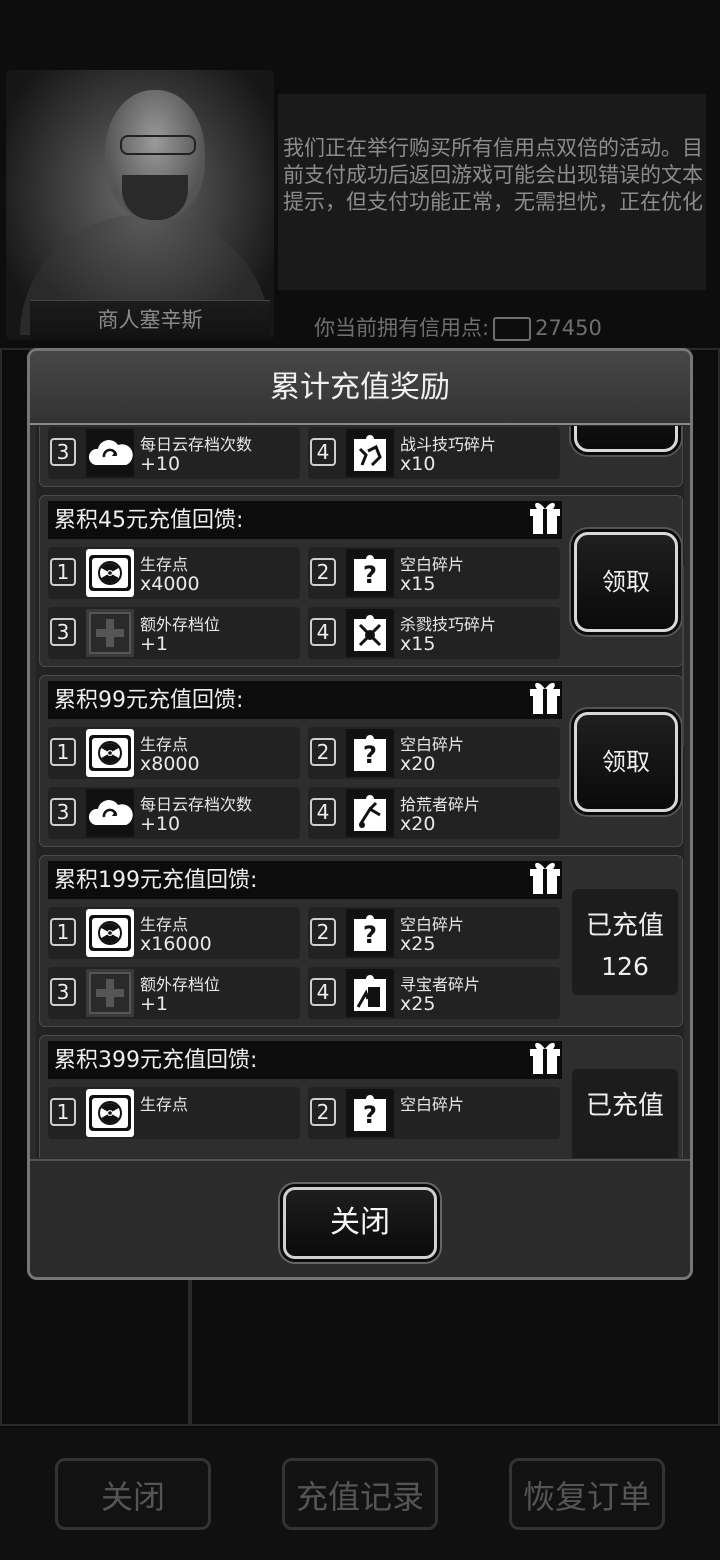 Image resolution: width=720 pixels, height=1560 pixels. I want to click on charged-amount: 126, so click(625, 966).